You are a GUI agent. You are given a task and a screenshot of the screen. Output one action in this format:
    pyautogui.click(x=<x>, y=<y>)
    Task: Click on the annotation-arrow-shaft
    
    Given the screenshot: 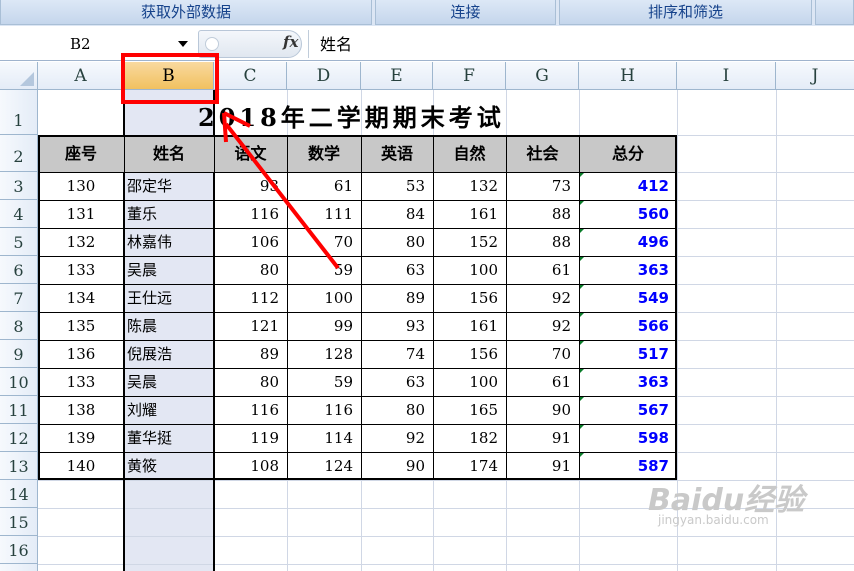 What is the action you would take?
    pyautogui.click(x=282, y=196)
    